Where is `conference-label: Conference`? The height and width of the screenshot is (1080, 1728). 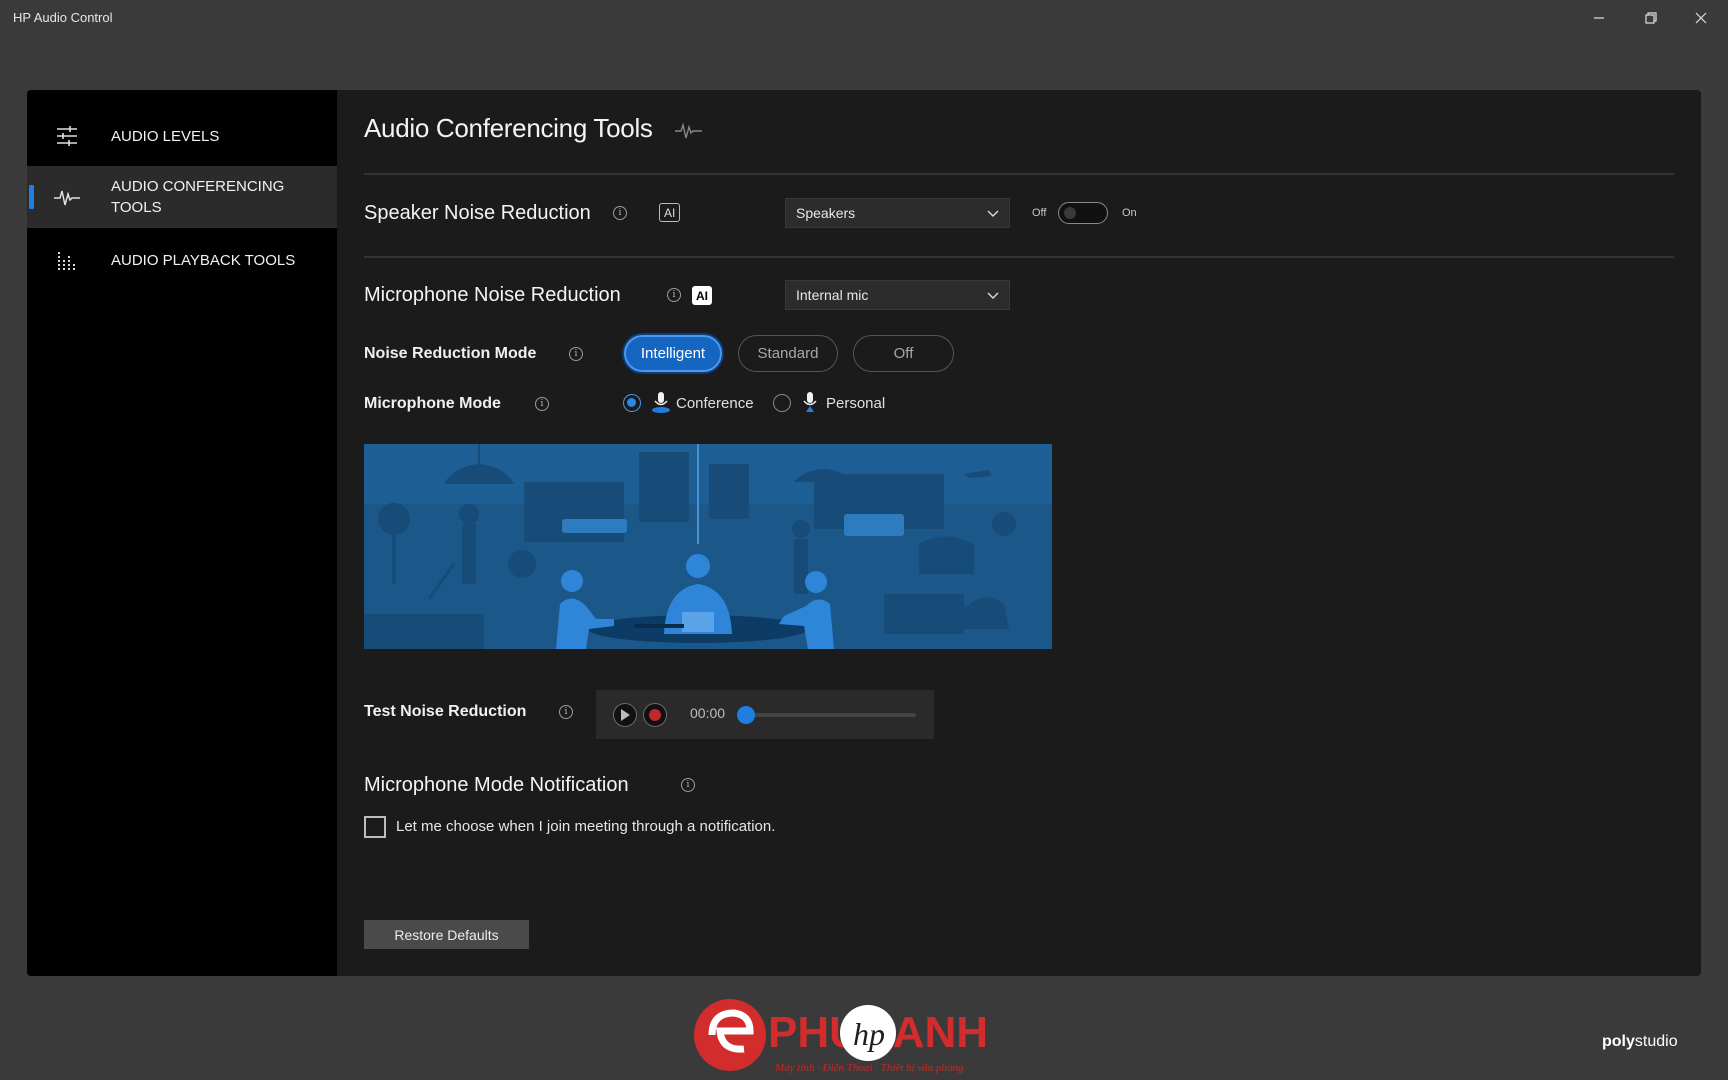 conference-label: Conference is located at coordinates (715, 403).